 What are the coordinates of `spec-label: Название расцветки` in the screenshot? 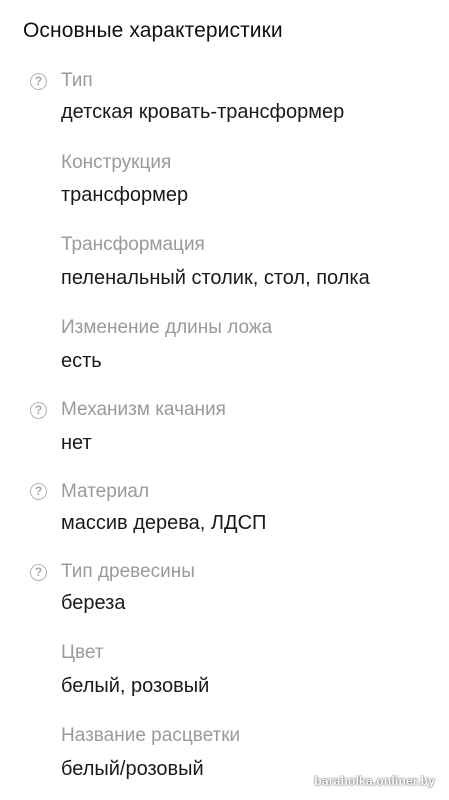 It's located at (151, 735).